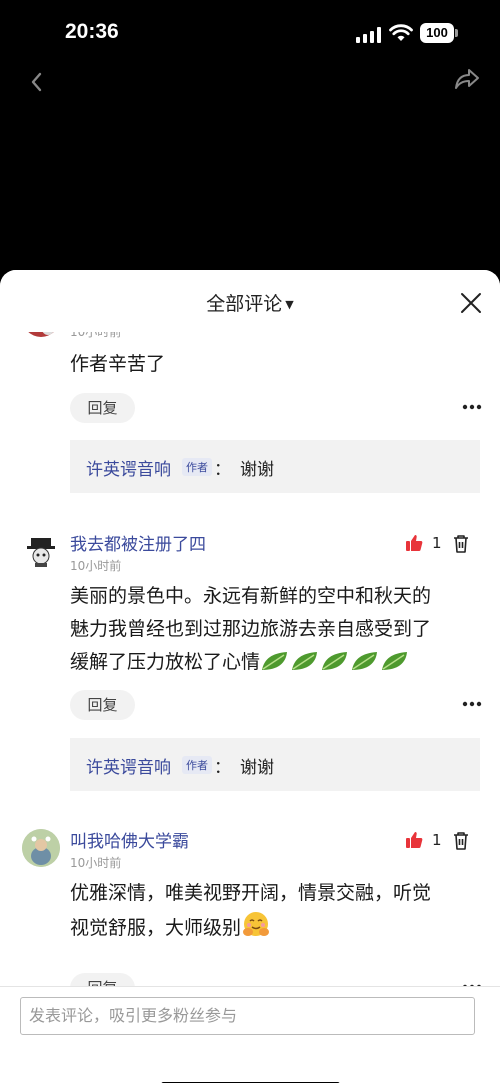  What do you see at coordinates (471, 303) in the screenshot?
I see `close-icon` at bounding box center [471, 303].